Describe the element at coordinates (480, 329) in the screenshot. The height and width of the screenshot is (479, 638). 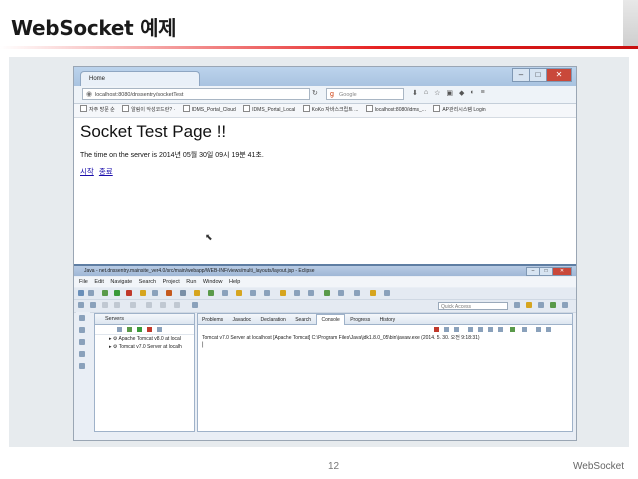
I see `scroll-lock-icon` at that location.